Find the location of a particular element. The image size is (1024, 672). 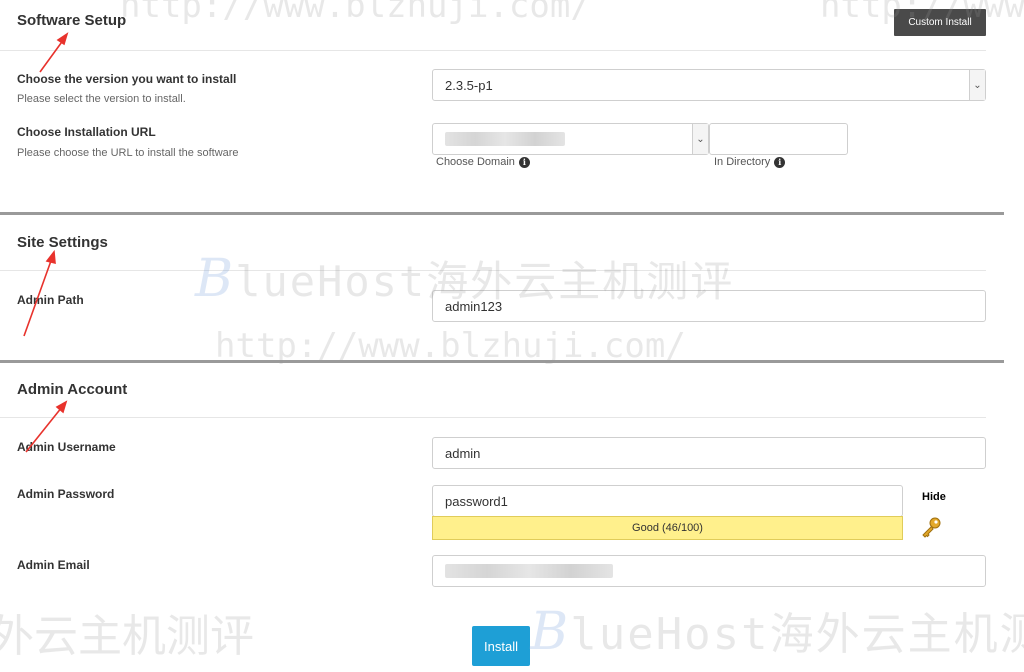

domain-caption-text: Choose Domain is located at coordinates (475, 162).